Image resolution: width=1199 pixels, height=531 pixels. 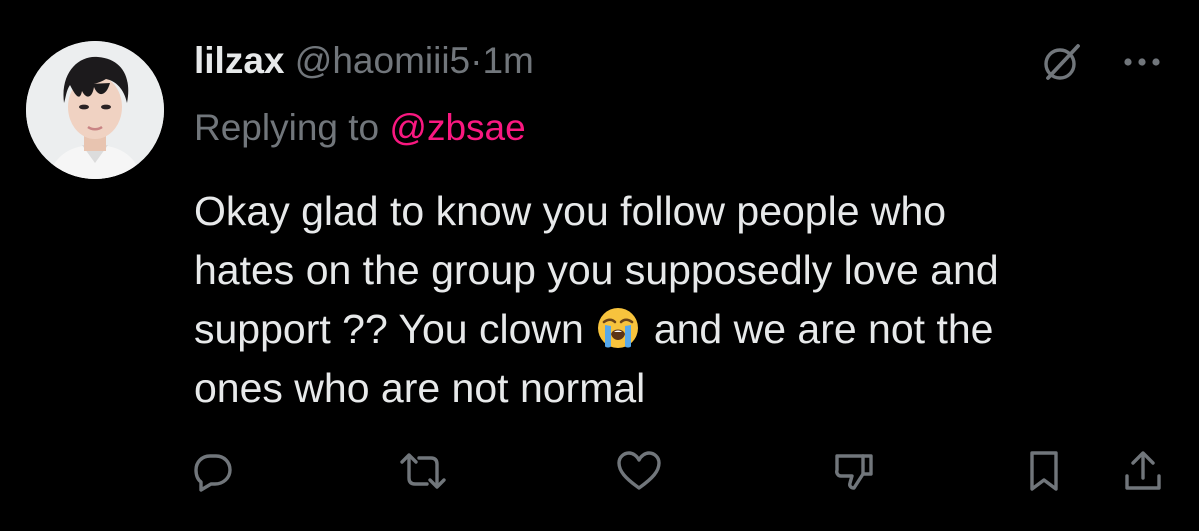 What do you see at coordinates (823, 329) in the screenshot?
I see `tweet-text-segment: and we are not the` at bounding box center [823, 329].